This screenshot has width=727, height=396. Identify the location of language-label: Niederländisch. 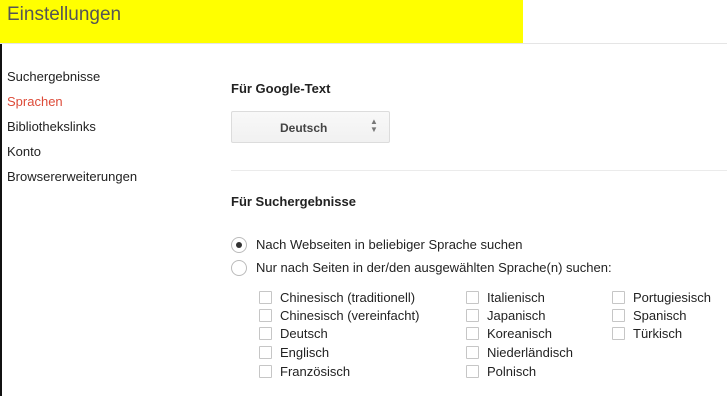
(530, 352).